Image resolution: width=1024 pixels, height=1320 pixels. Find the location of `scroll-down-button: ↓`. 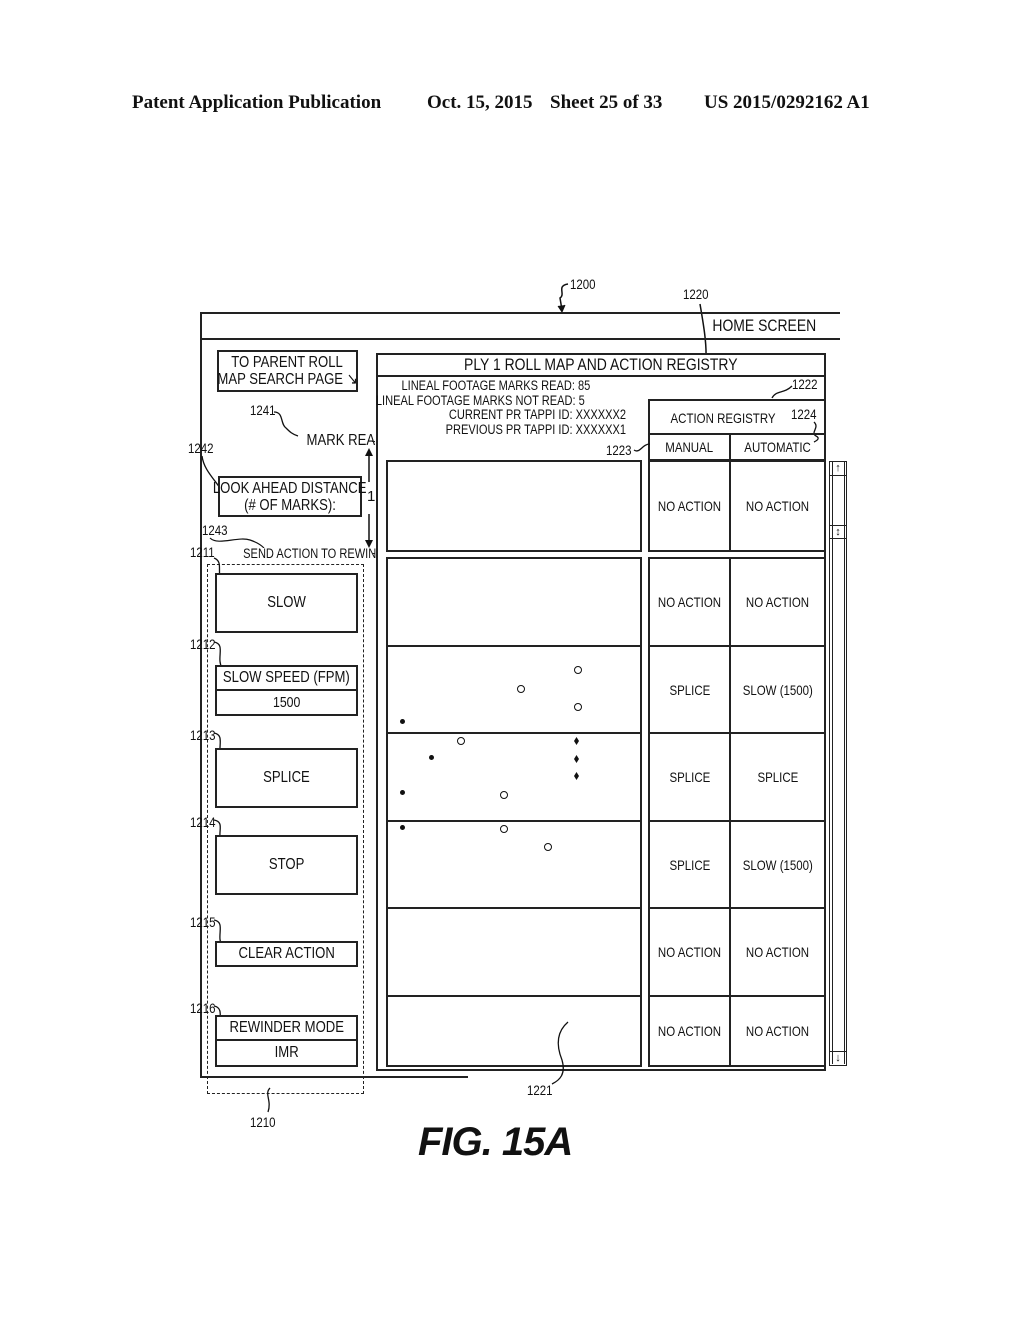

scroll-down-button: ↓ is located at coordinates (838, 1058).